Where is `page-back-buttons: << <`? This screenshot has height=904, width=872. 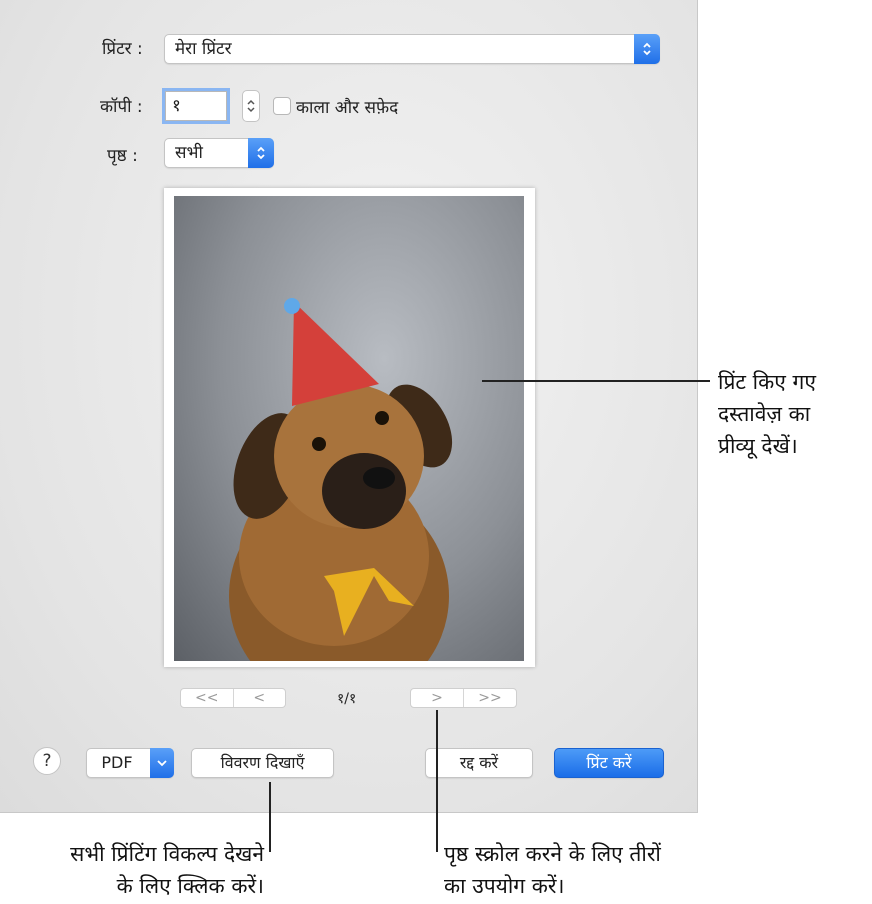
page-back-buttons: << < is located at coordinates (233, 698).